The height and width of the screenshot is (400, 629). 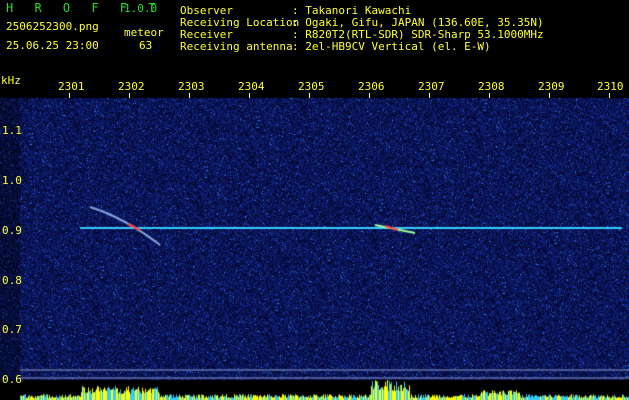 I want to click on freq-tick-label: 0.8, so click(x=12, y=280).